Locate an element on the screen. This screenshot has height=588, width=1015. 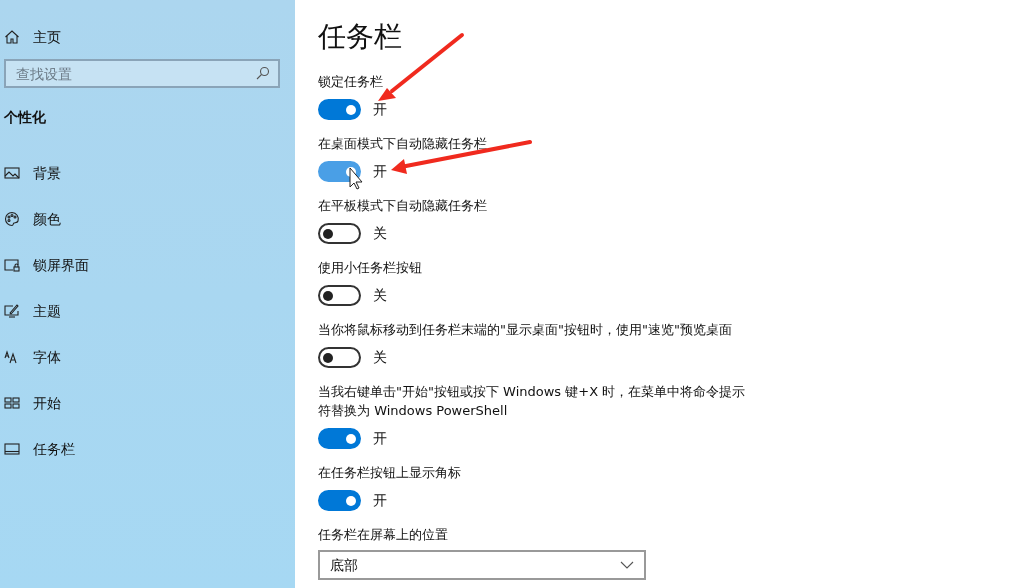
nav-item: 锁屏界面 is located at coordinates (147, 265).